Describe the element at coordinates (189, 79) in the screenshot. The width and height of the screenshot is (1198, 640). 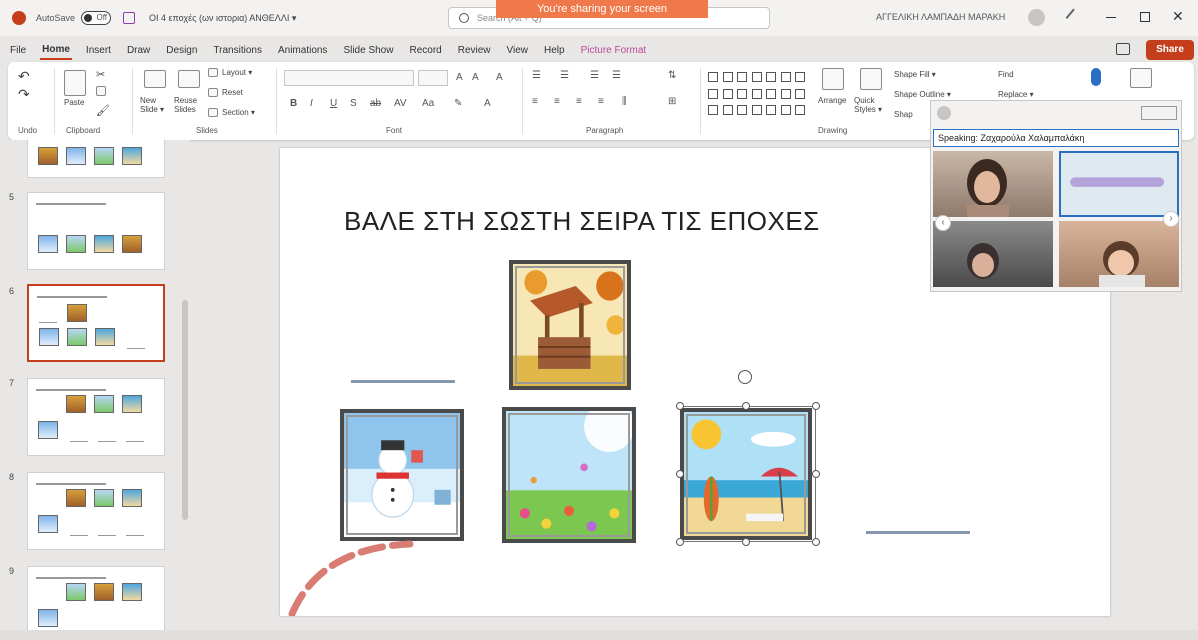
I see `reuse-slides-icon` at that location.